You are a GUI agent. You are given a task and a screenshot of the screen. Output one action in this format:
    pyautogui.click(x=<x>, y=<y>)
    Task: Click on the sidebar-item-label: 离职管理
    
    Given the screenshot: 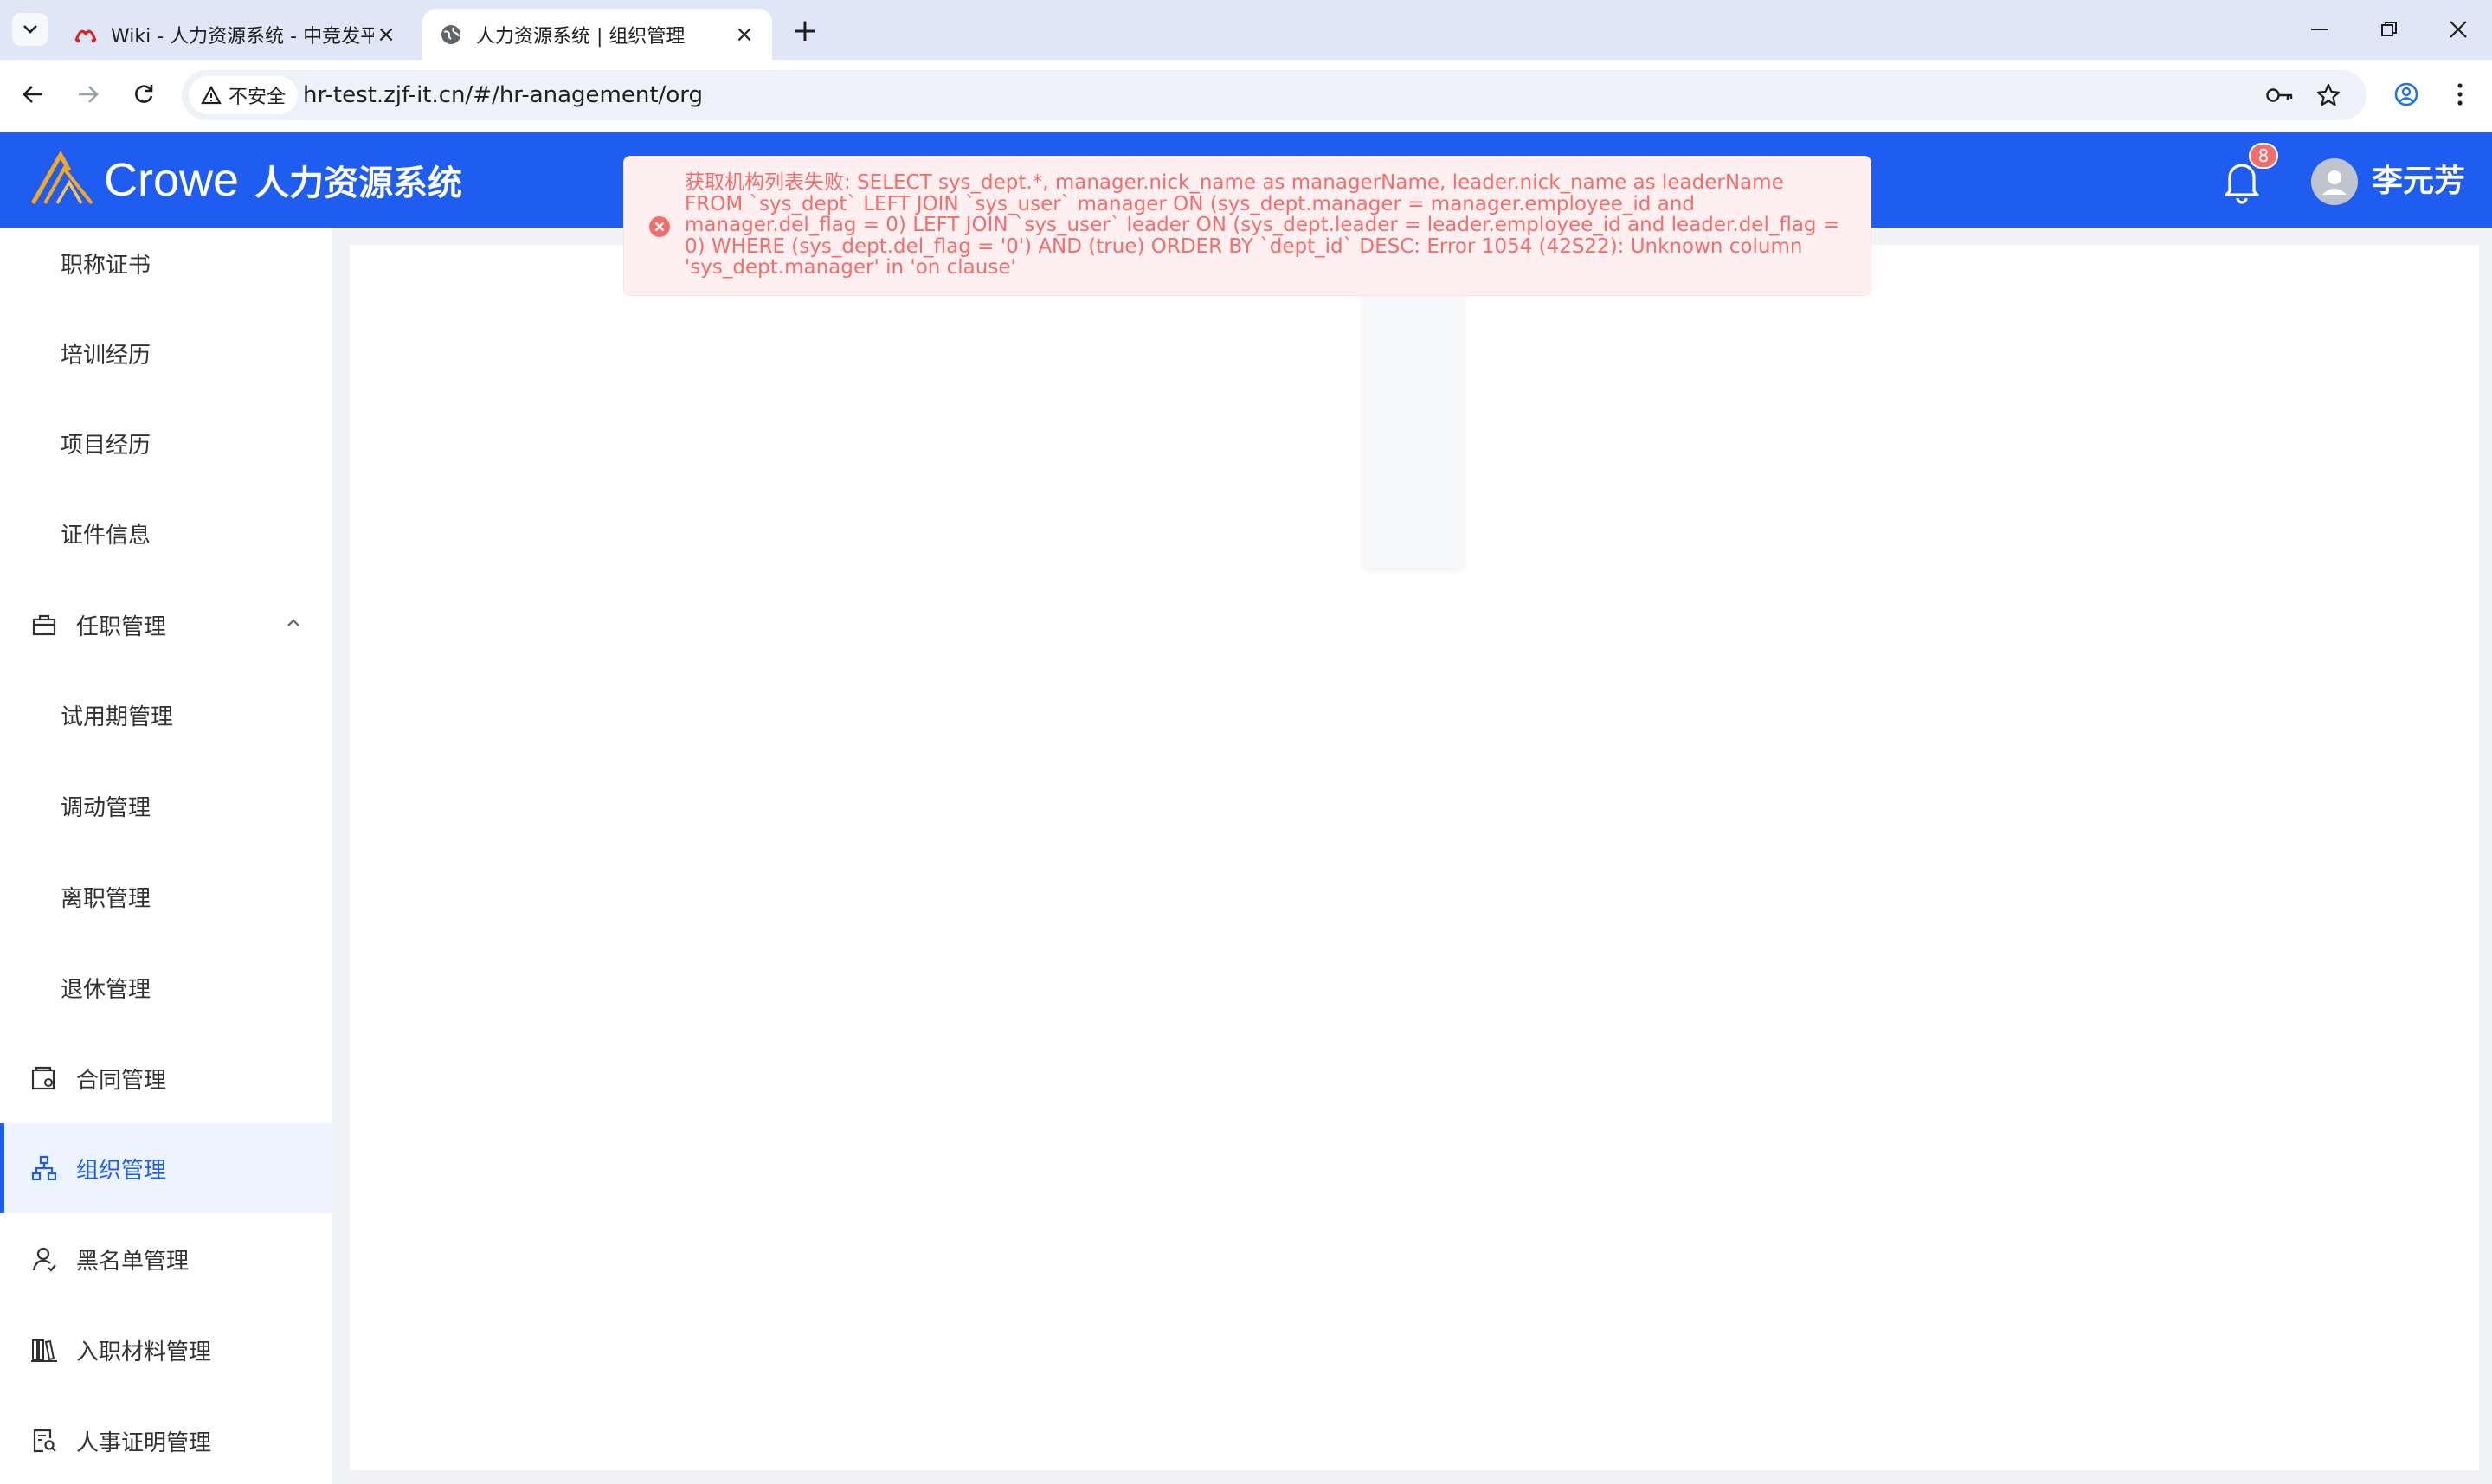 What is the action you would take?
    pyautogui.click(x=106, y=898)
    